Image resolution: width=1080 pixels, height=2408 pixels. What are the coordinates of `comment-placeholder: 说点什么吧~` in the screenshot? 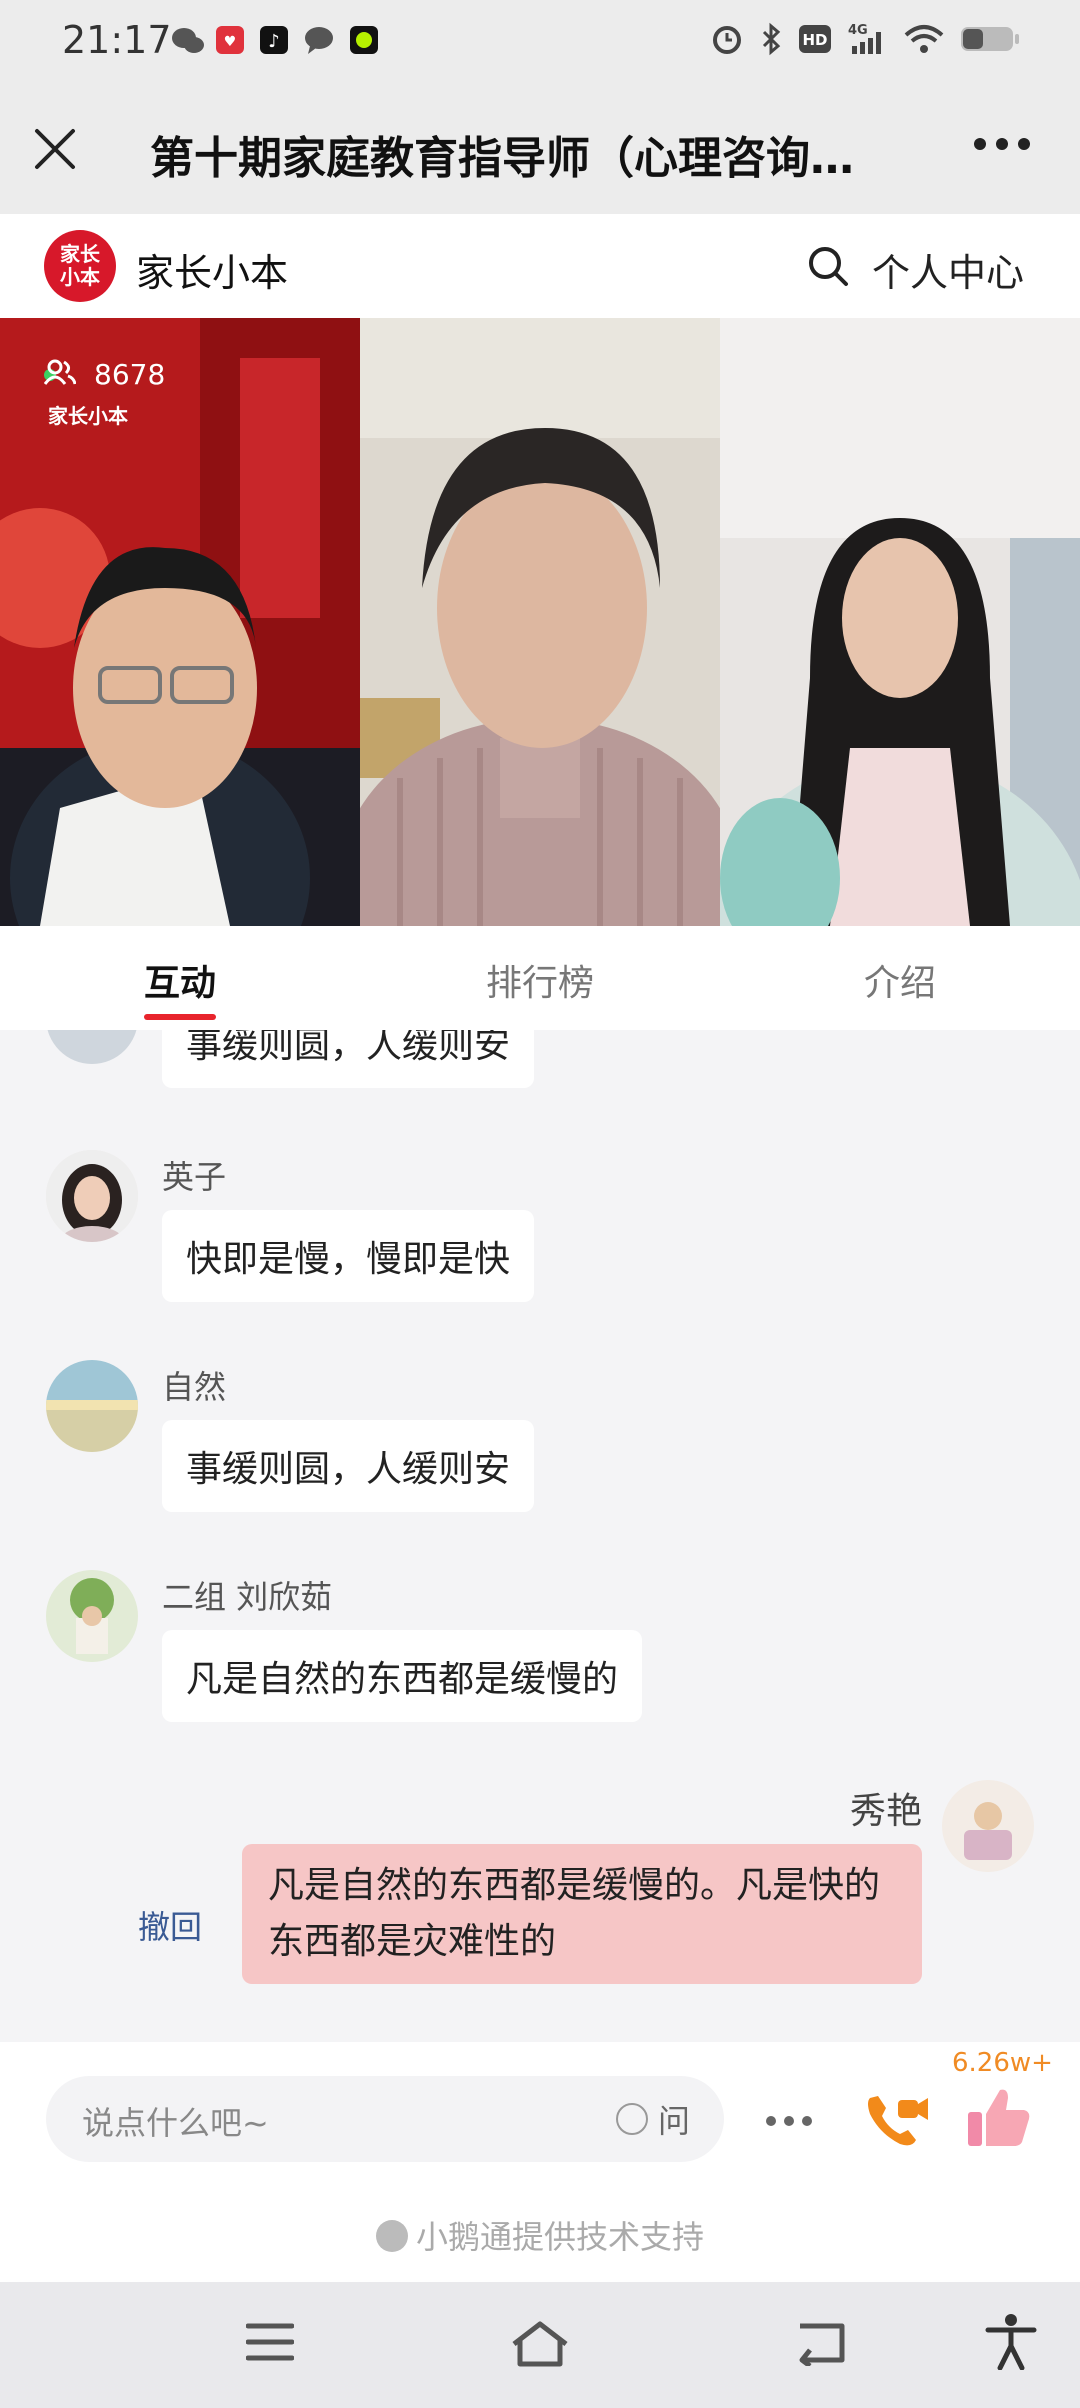 It's located at (175, 2123).